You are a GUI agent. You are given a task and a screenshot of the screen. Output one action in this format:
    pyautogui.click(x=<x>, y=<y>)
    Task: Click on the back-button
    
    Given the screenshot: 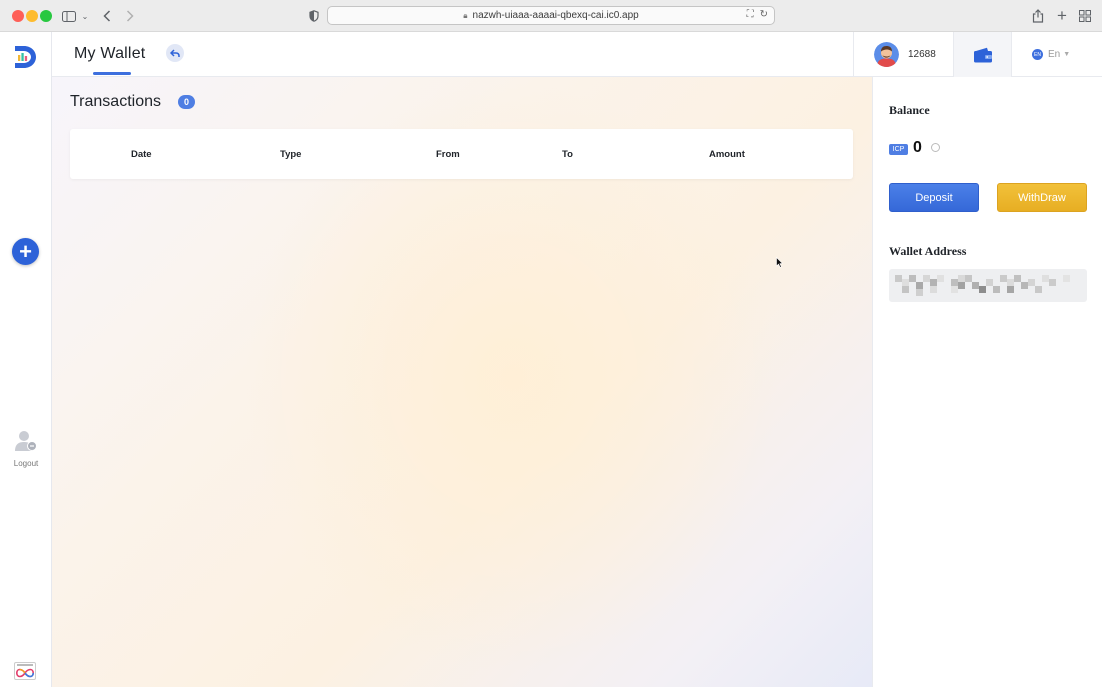 What is the action you would take?
    pyautogui.click(x=175, y=53)
    